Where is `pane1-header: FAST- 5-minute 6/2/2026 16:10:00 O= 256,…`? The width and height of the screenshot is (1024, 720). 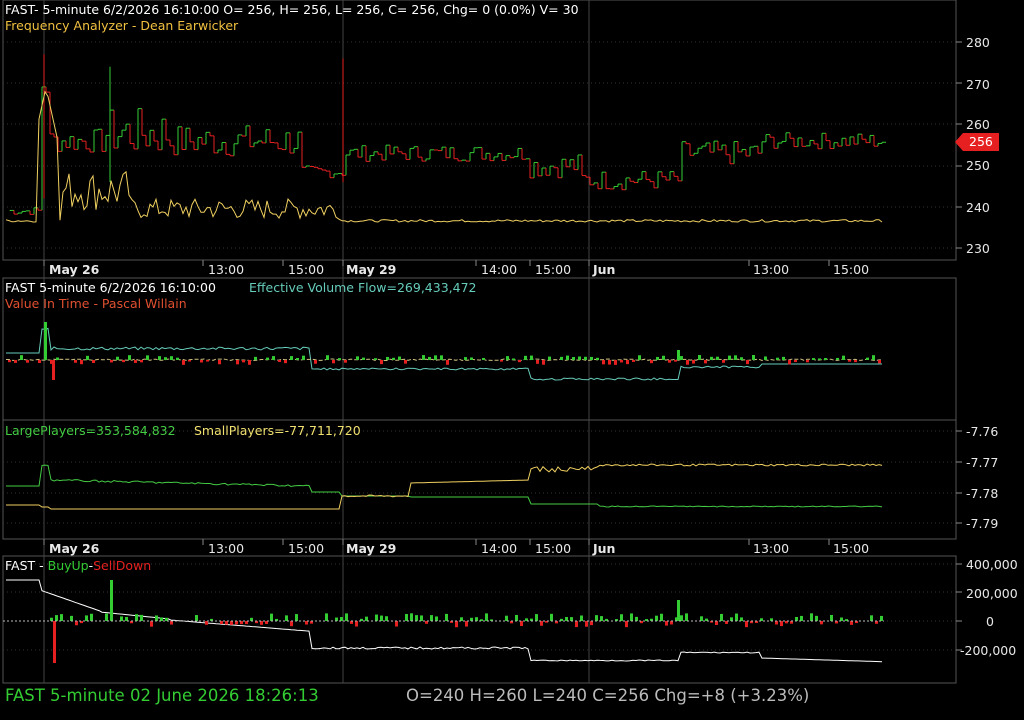 pane1-header: FAST- 5-minute 6/2/2026 16:10:00 O= 256,… is located at coordinates (292, 9).